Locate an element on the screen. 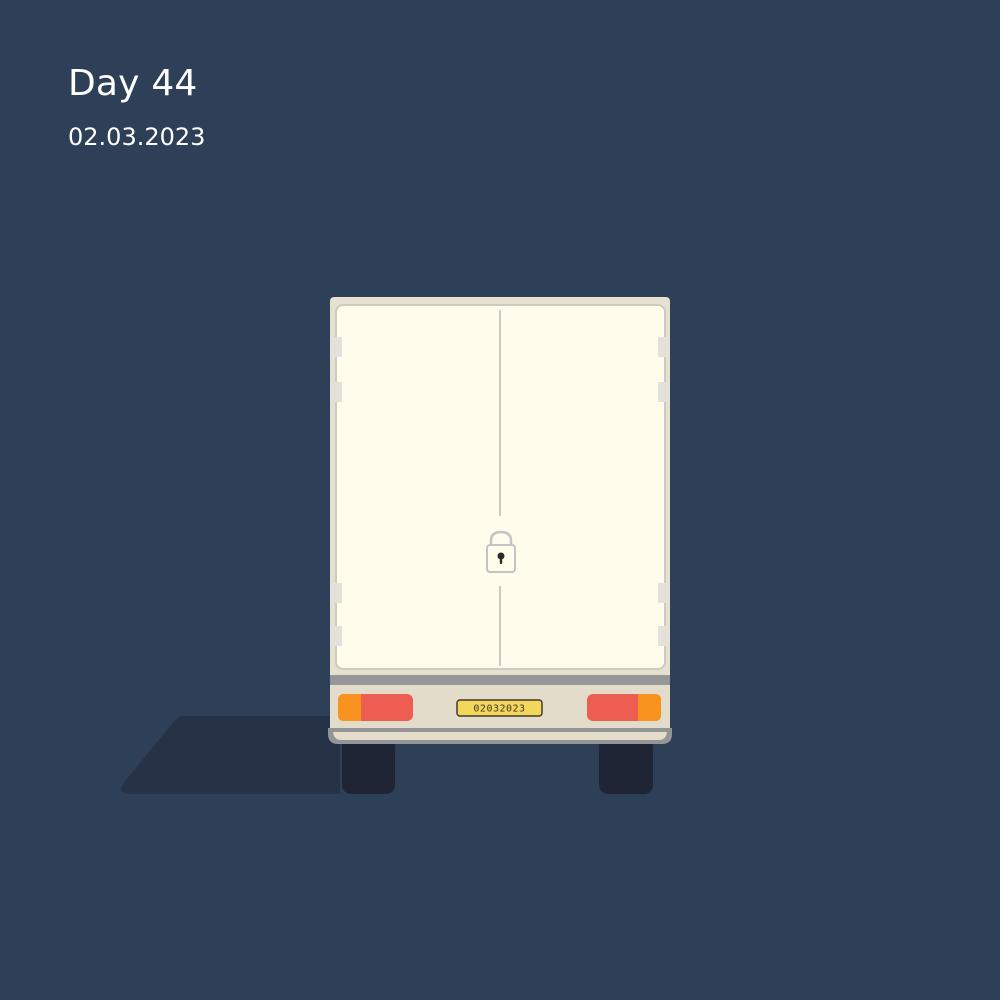 The height and width of the screenshot is (1000, 1000). license-plate-number: 02032023 is located at coordinates (499, 709).